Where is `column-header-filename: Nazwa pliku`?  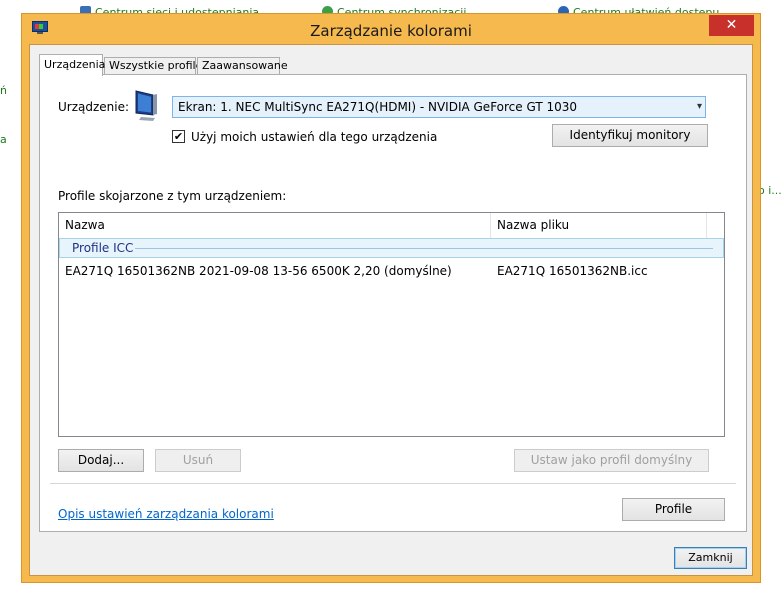
column-header-filename: Nazwa pliku is located at coordinates (599, 225).